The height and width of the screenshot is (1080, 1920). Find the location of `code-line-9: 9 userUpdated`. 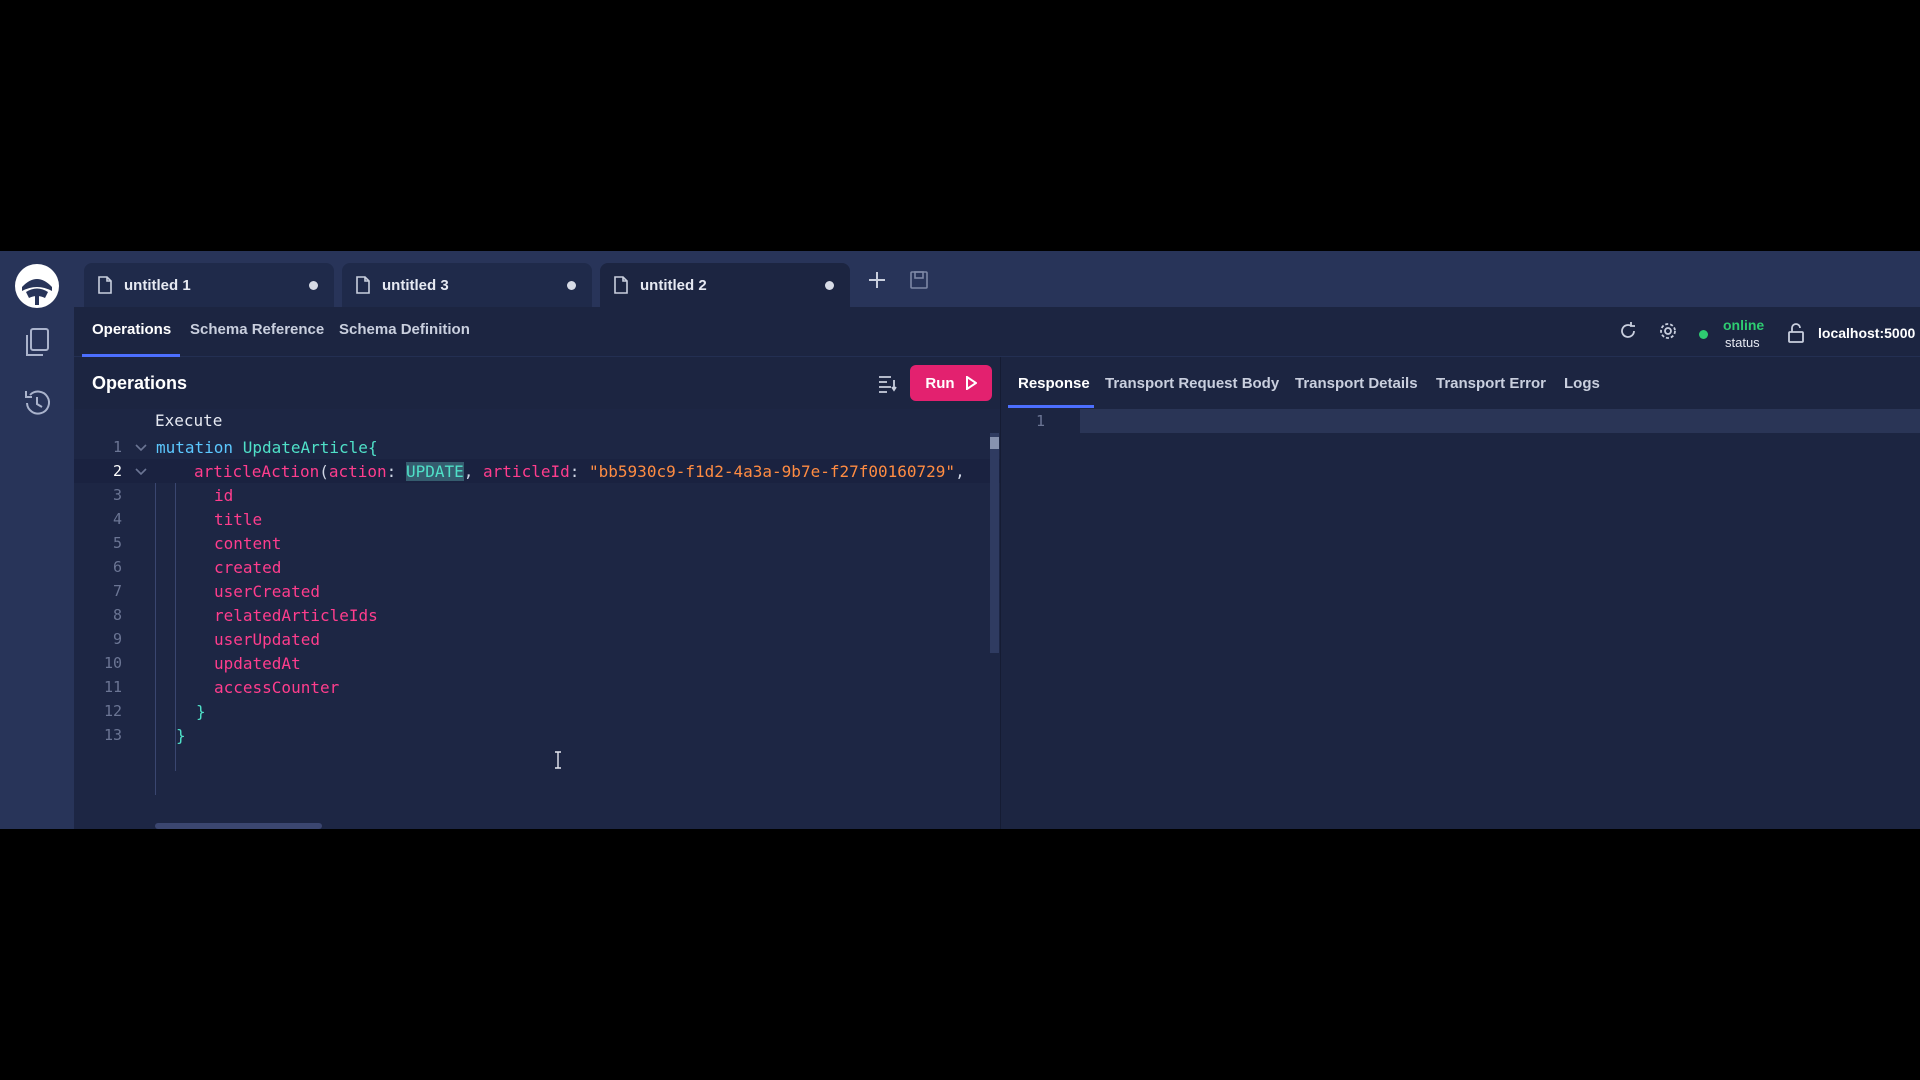

code-line-9: 9 userUpdated is located at coordinates (216, 639).